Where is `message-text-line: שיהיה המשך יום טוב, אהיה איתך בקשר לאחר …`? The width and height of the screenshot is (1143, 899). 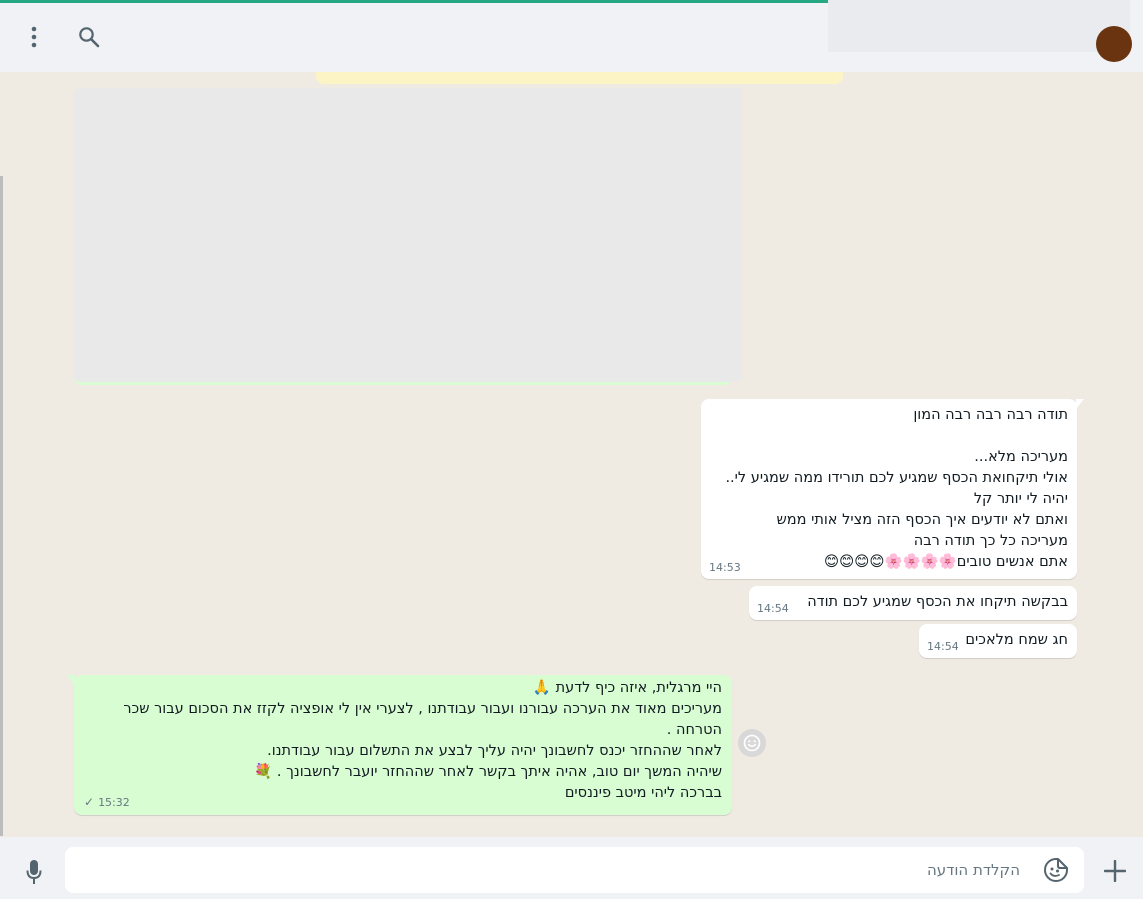 message-text-line: שיהיה המשך יום טוב, אהיה איתך בקשר לאחר … is located at coordinates (488, 772).